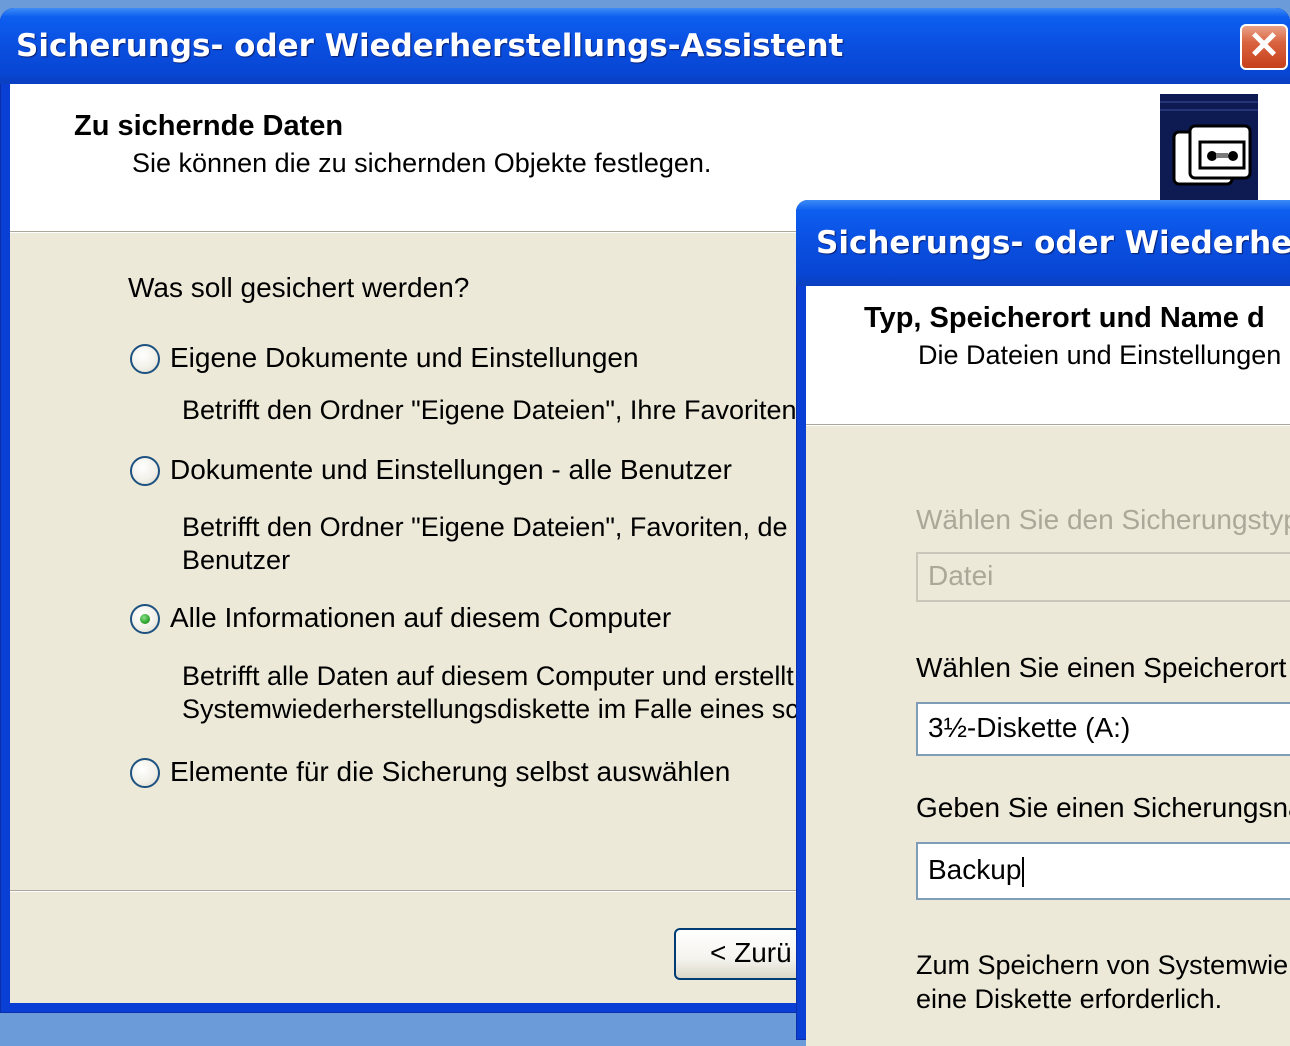 This screenshot has height=1046, width=1290. I want to click on window-title-second: Sicherungs- oder Wiederherst, so click(1053, 243).